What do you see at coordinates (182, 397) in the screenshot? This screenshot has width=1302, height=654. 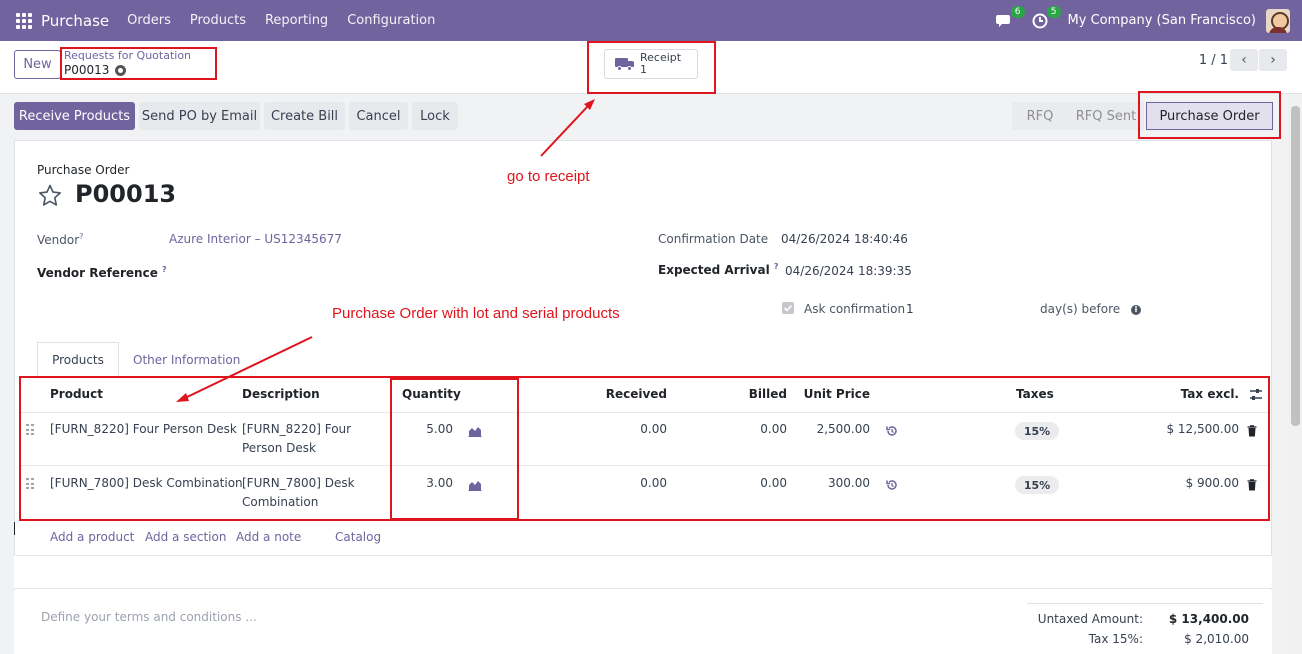 I see `arrow-head-products` at bounding box center [182, 397].